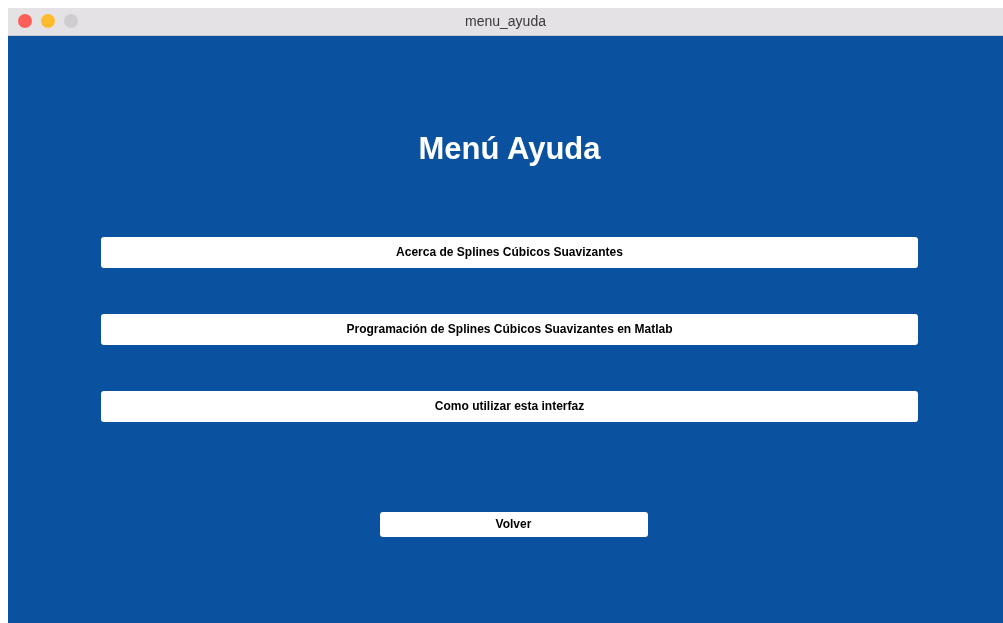 The height and width of the screenshot is (623, 1003). What do you see at coordinates (25, 21) in the screenshot?
I see `close-button` at bounding box center [25, 21].